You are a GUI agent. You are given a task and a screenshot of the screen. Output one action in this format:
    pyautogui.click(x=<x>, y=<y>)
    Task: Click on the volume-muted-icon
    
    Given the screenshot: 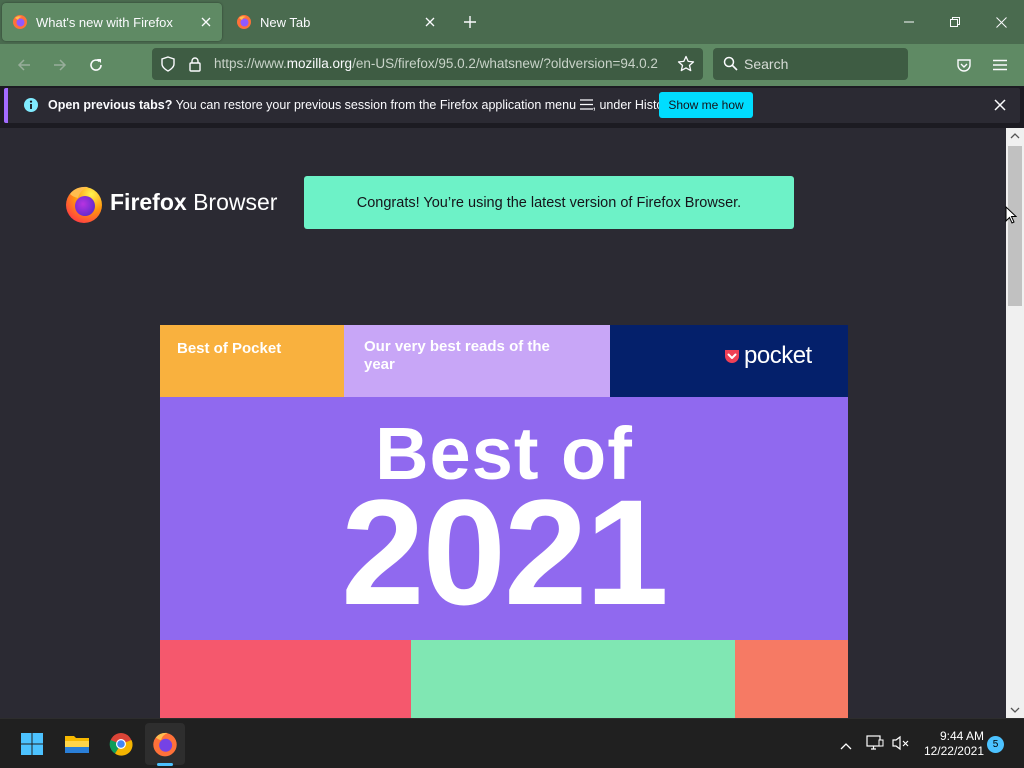 What is the action you would take?
    pyautogui.click(x=901, y=745)
    